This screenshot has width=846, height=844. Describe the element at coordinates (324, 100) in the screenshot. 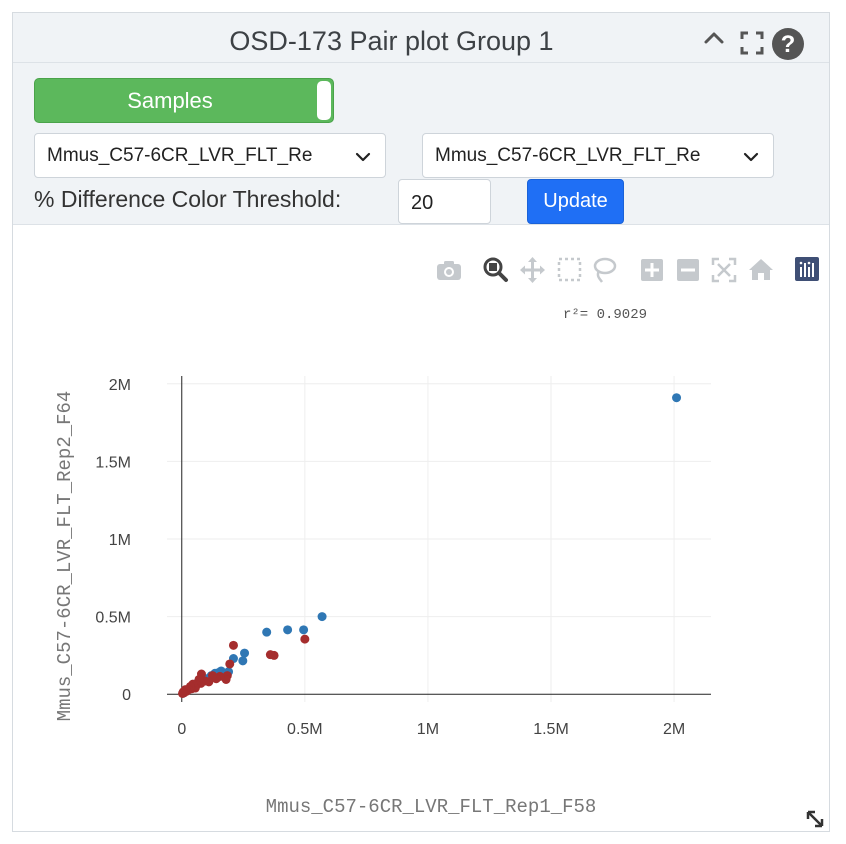

I see `toggle-knob` at that location.